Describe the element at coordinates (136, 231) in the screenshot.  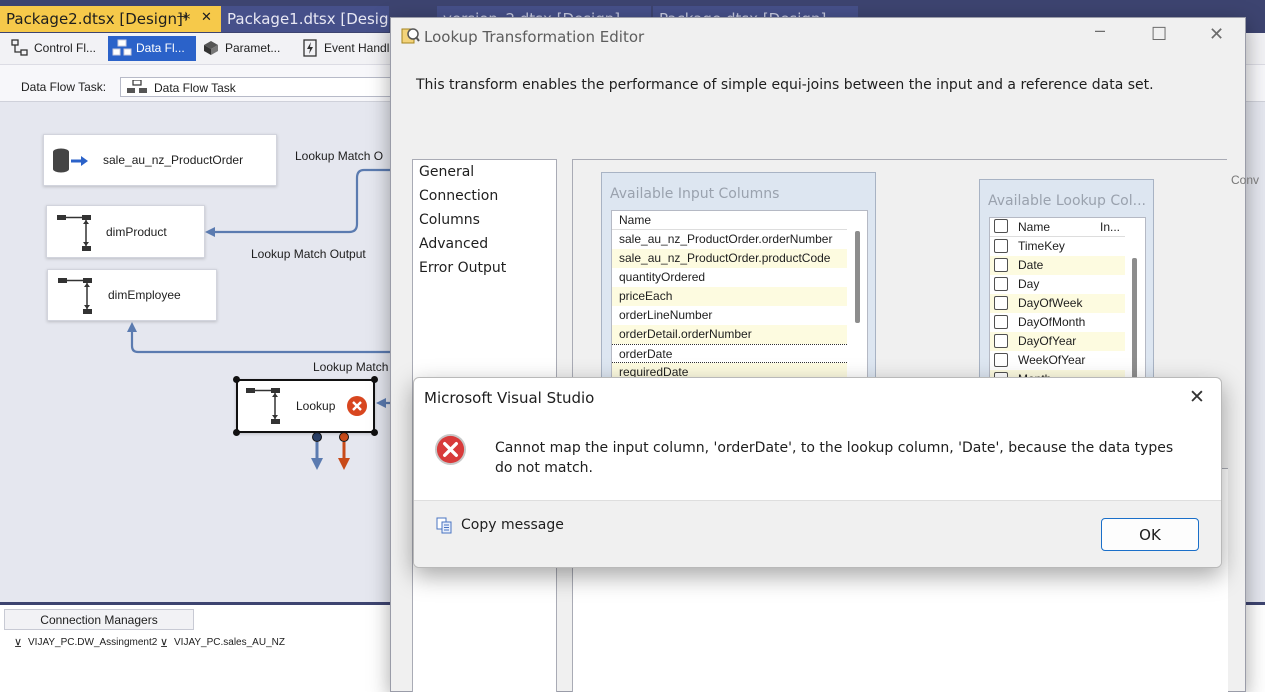
I see `node-label: dimProduct` at that location.